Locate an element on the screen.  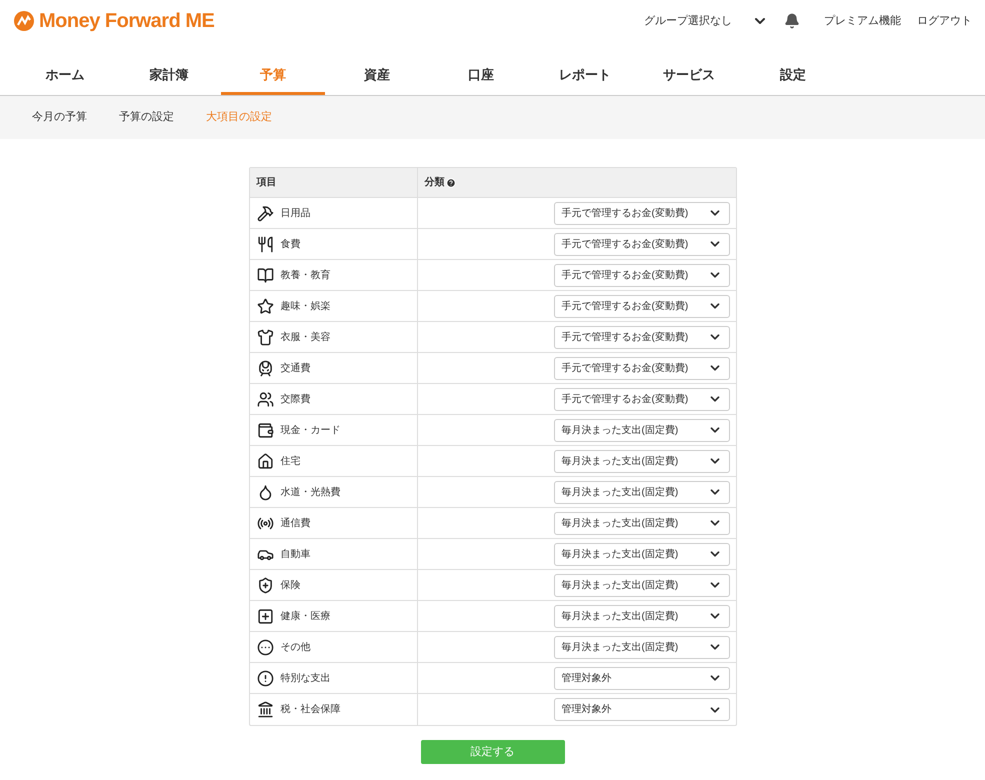
sub-tab: 今月の予算 is located at coordinates (59, 117).